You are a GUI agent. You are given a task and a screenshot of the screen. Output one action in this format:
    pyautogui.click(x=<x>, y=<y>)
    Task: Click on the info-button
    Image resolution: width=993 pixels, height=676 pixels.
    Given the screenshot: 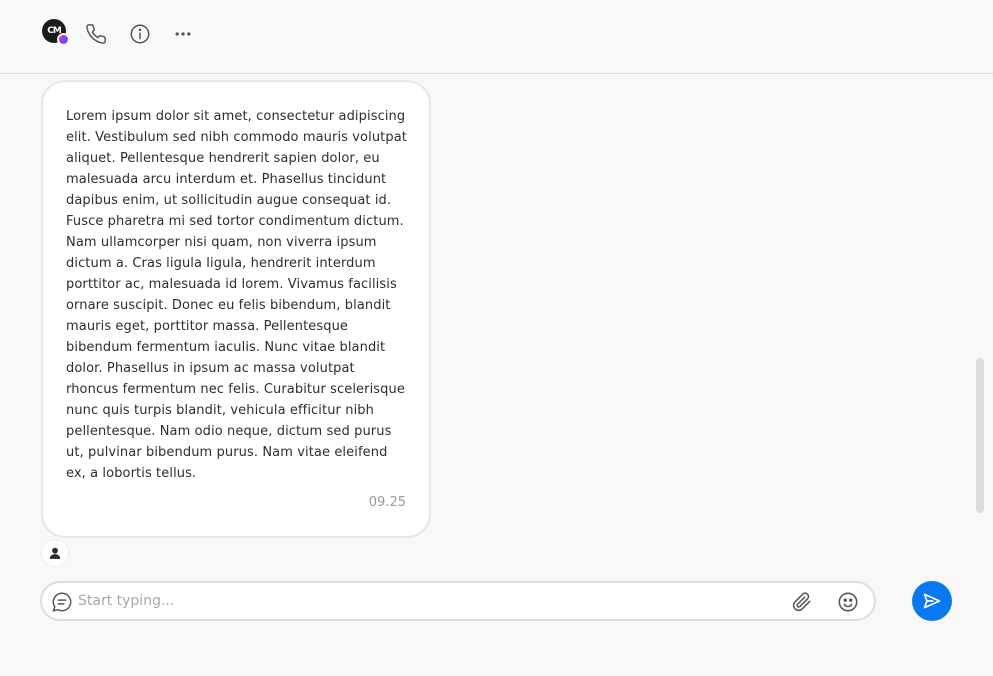 What is the action you would take?
    pyautogui.click(x=140, y=34)
    